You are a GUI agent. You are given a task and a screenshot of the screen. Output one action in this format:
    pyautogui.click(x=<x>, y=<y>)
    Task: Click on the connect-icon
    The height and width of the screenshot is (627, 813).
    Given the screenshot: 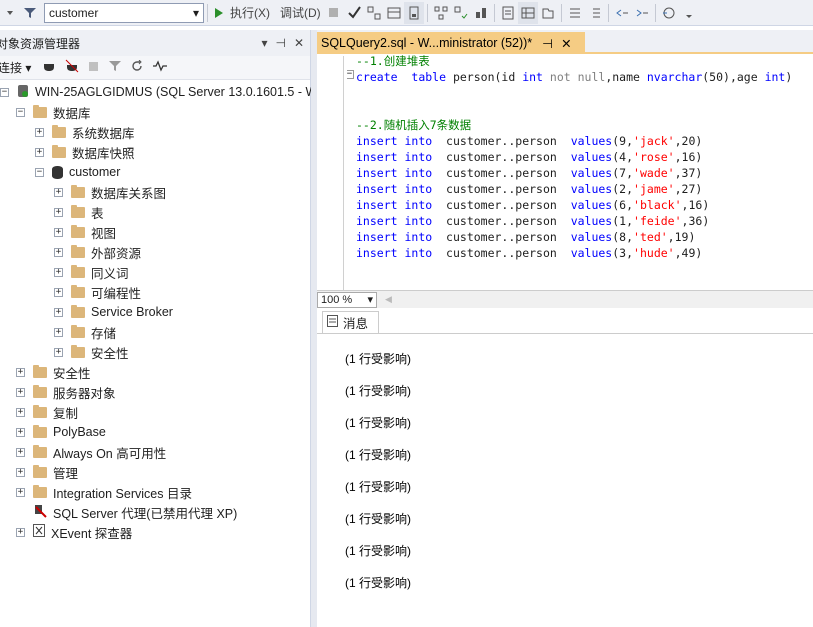 What is the action you would take?
    pyautogui.click(x=49, y=67)
    